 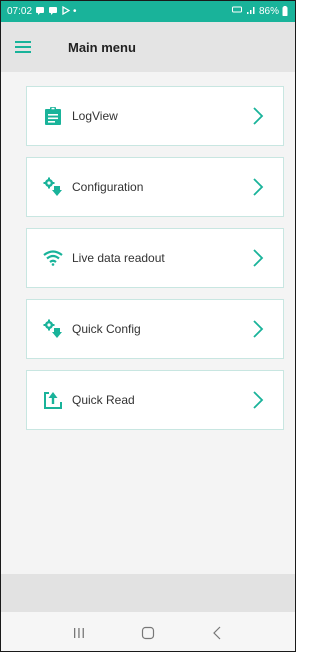 I want to click on status-time: 07:02, so click(x=20, y=11).